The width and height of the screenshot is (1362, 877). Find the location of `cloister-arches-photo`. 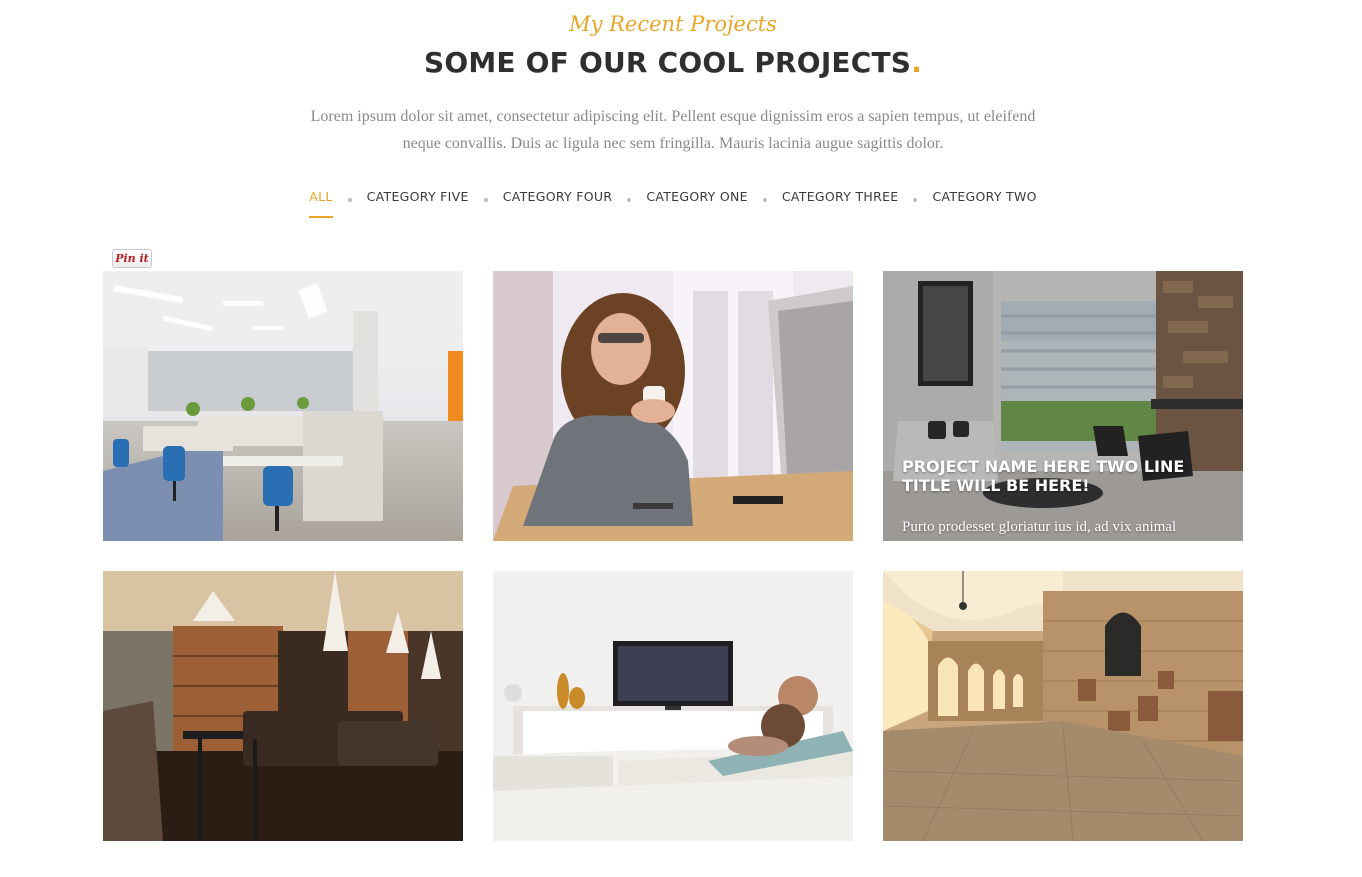

cloister-arches-photo is located at coordinates (1063, 706).